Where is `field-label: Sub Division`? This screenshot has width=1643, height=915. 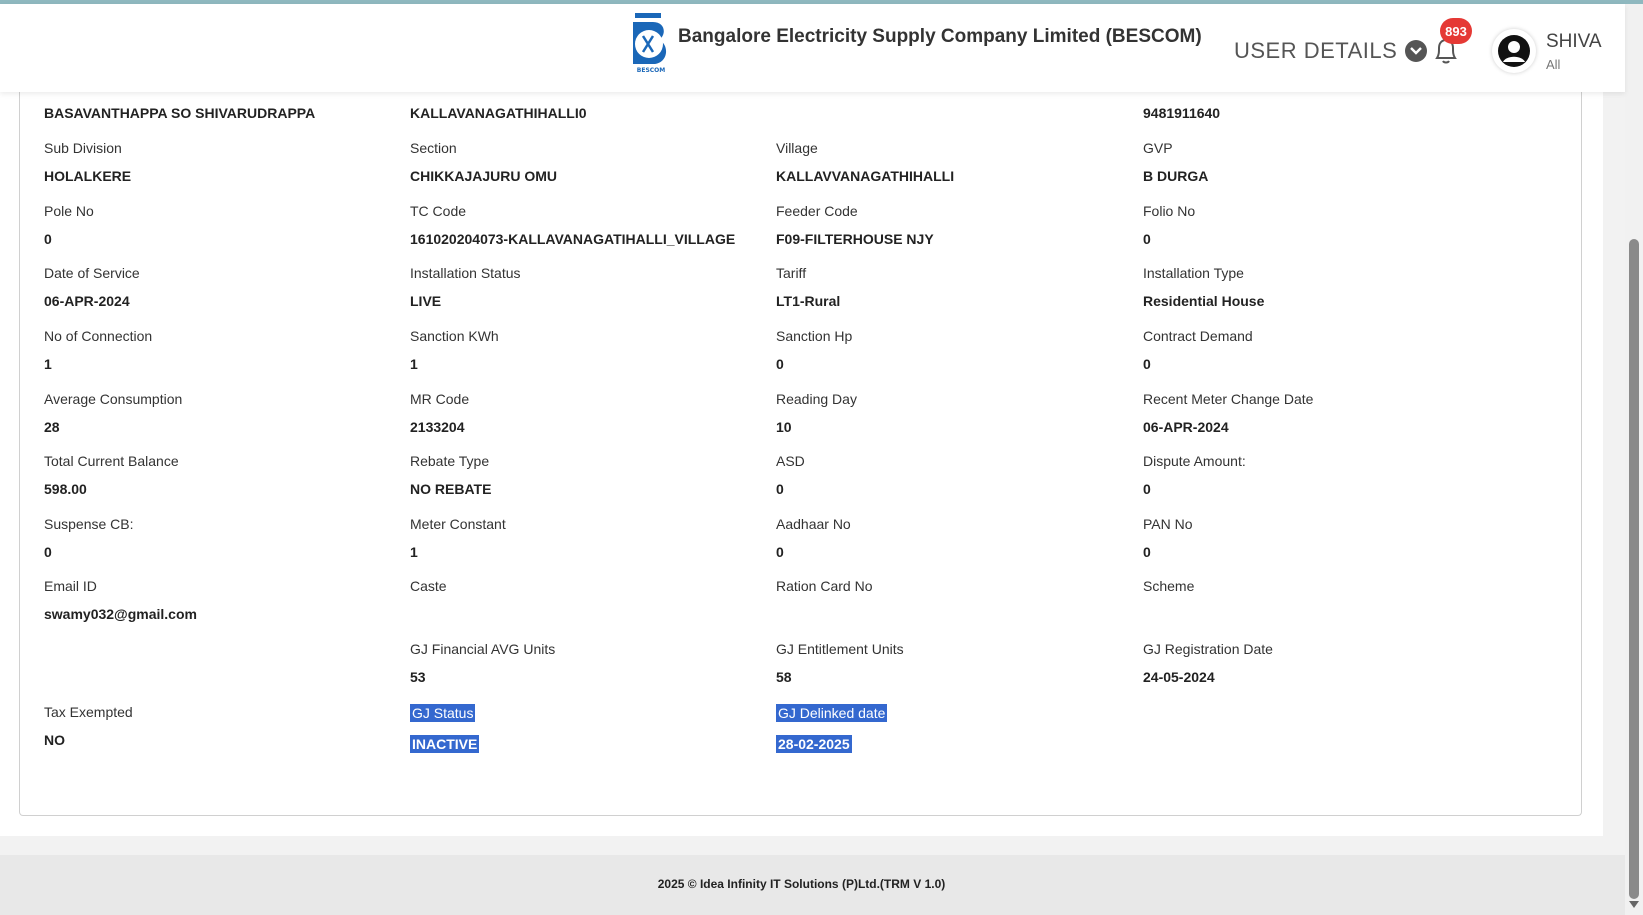 field-label: Sub Division is located at coordinates (83, 148).